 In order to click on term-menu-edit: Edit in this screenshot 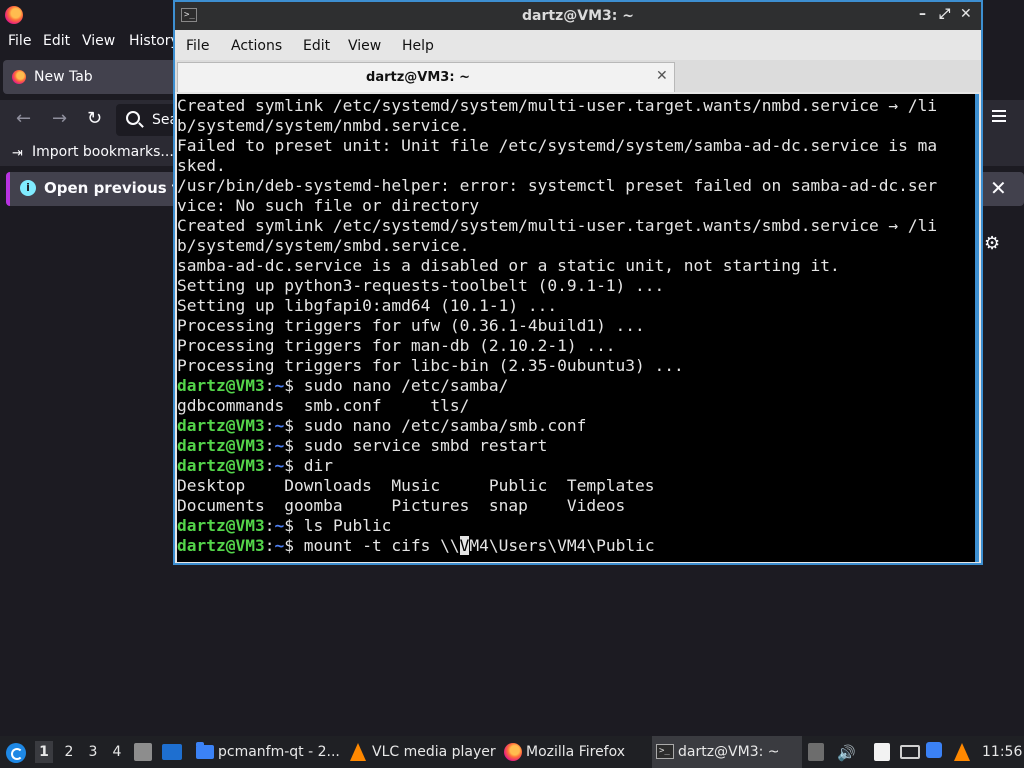, I will do `click(316, 46)`.